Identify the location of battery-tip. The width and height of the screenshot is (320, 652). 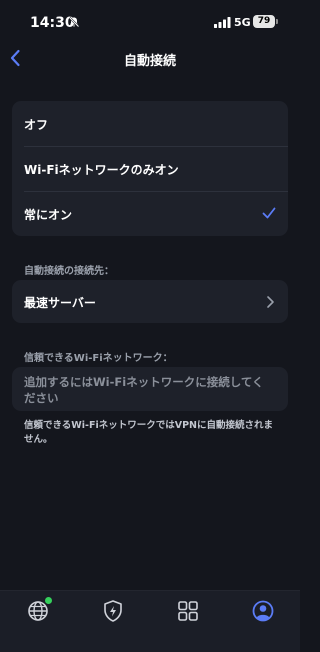
(277, 21).